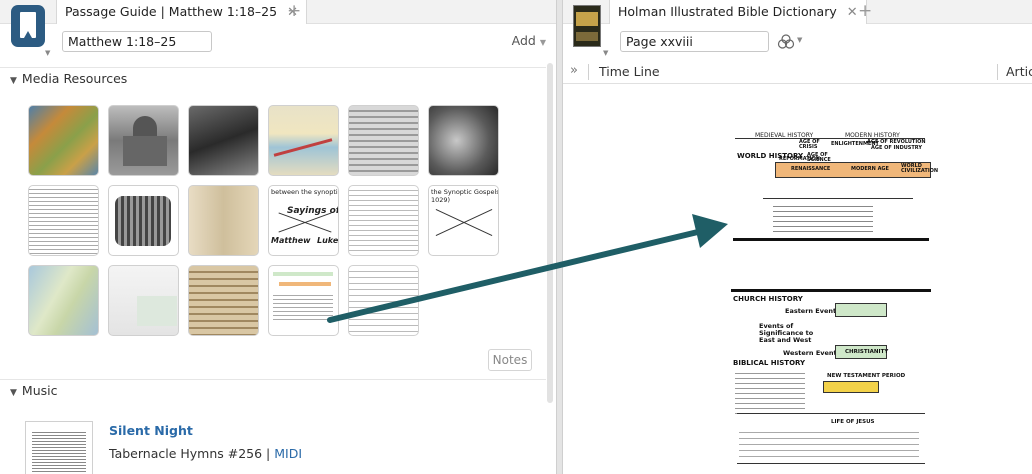 The image size is (1032, 474). What do you see at coordinates (303, 147) in the screenshot?
I see `route-line` at bounding box center [303, 147].